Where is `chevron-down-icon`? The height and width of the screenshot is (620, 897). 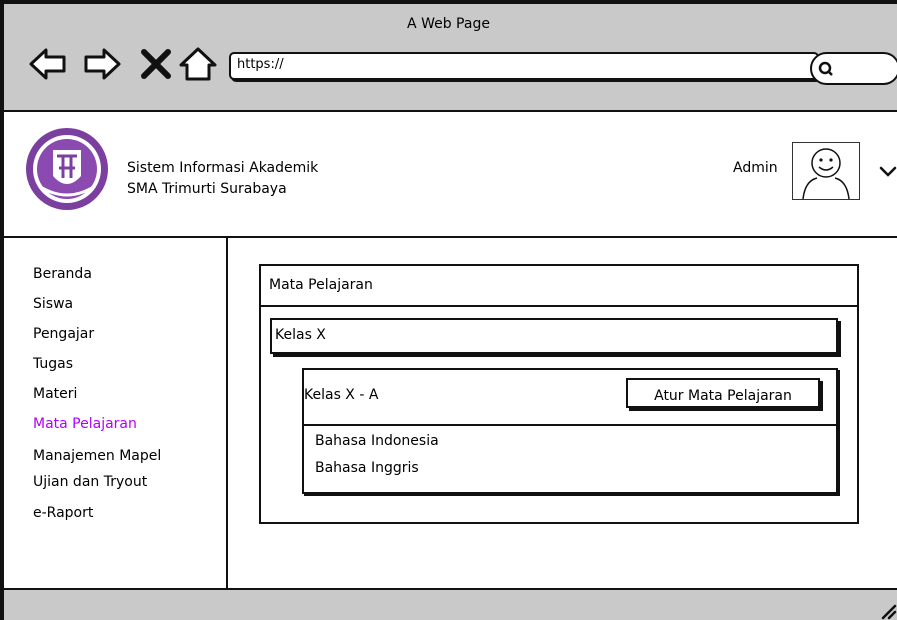 chevron-down-icon is located at coordinates (887, 172).